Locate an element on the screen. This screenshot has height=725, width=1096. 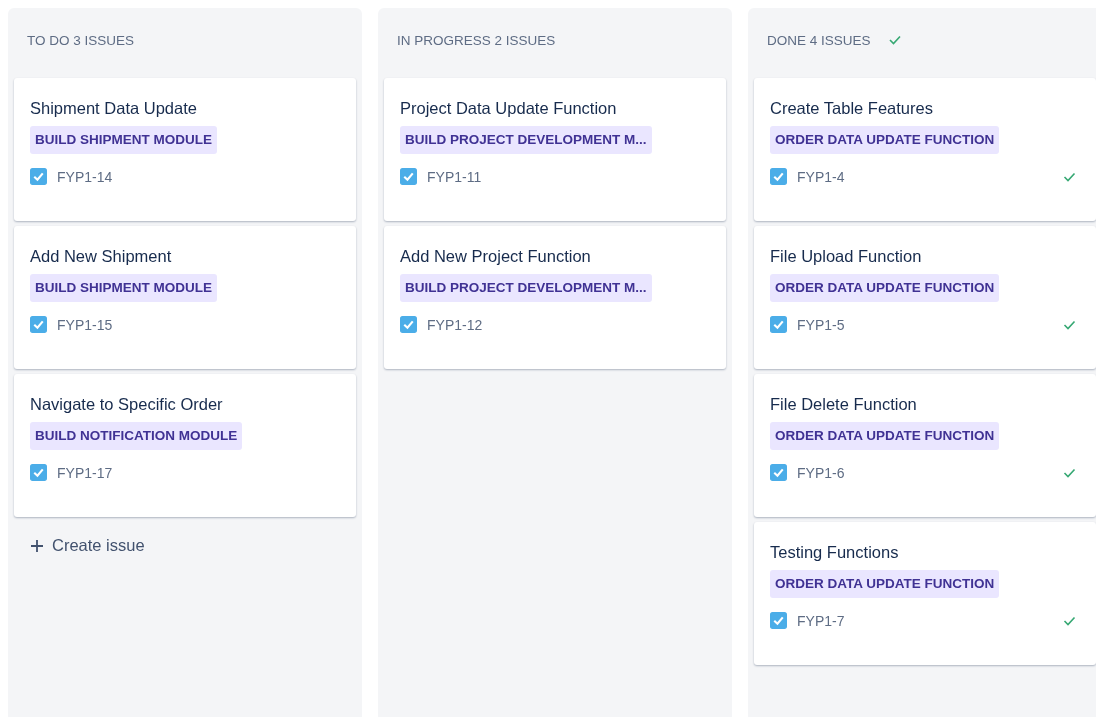
issue-card: Project Data Update Function BUILD PROJECT DEVELOPMENT M... FYP1-11 is located at coordinates (555, 149).